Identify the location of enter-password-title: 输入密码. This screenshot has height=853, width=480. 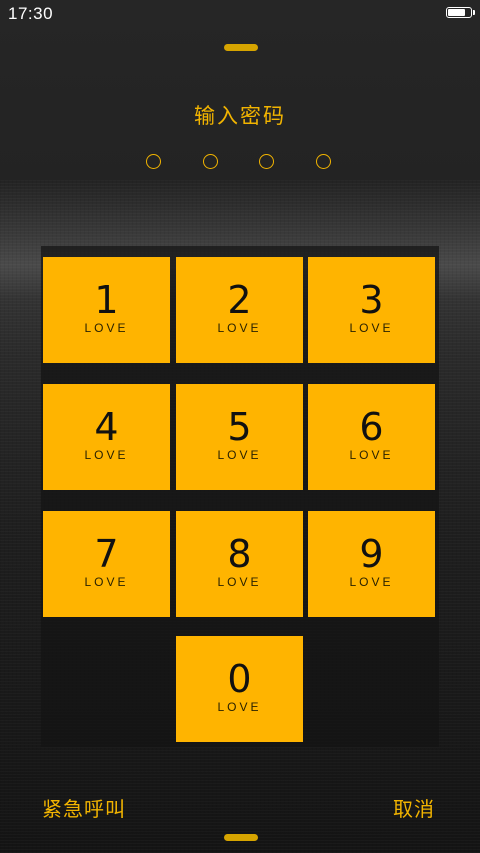
(240, 116).